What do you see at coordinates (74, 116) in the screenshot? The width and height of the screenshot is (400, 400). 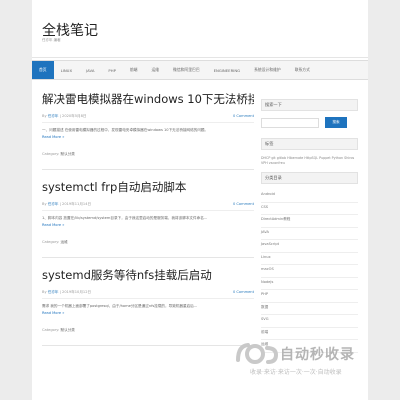 I see `post-date: 2020年5月8日` at bounding box center [74, 116].